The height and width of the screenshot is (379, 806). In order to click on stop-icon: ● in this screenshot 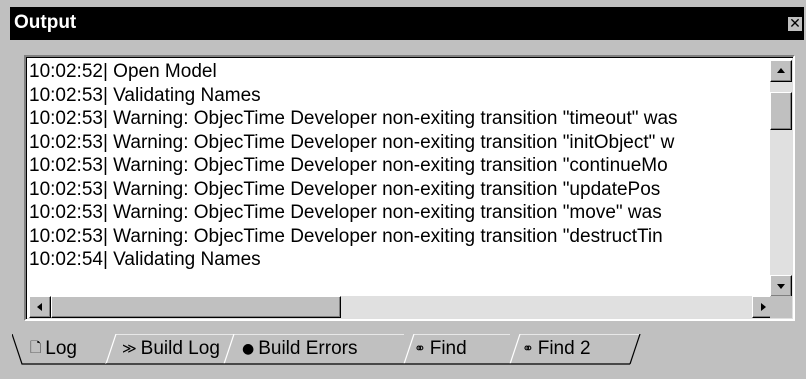, I will do `click(248, 349)`.